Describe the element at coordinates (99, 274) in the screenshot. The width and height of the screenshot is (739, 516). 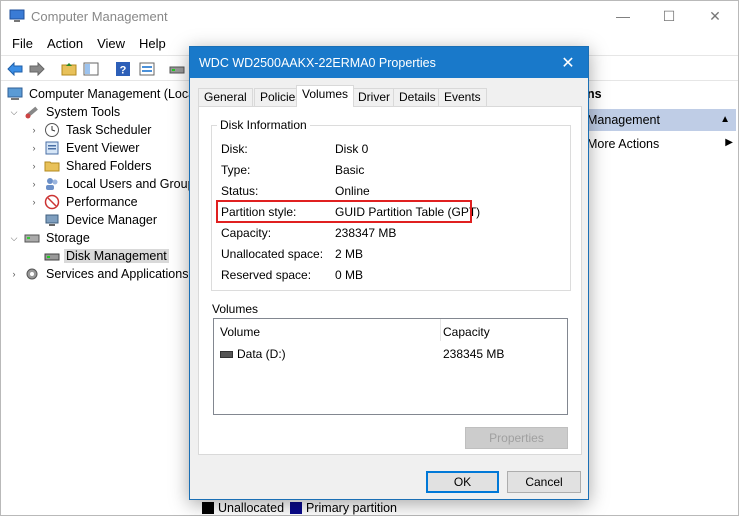
I see `tree-services: › Services and Applications` at that location.